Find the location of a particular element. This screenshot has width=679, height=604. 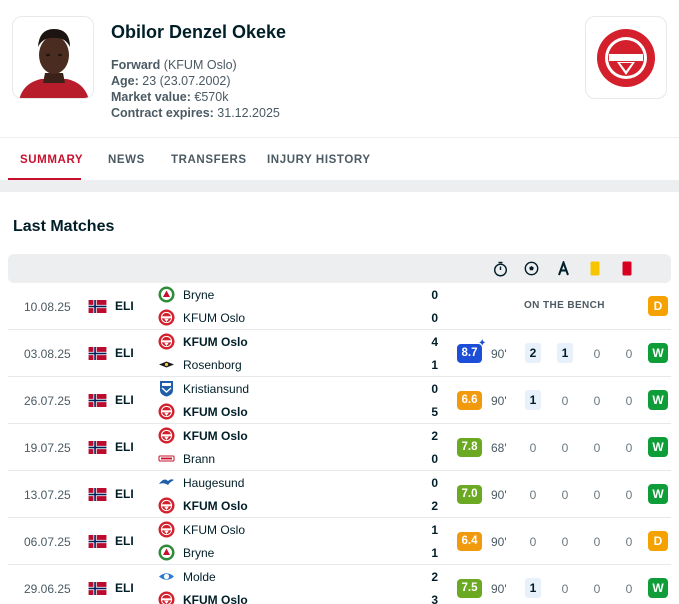

team-name: Bryne is located at coordinates (199, 553).